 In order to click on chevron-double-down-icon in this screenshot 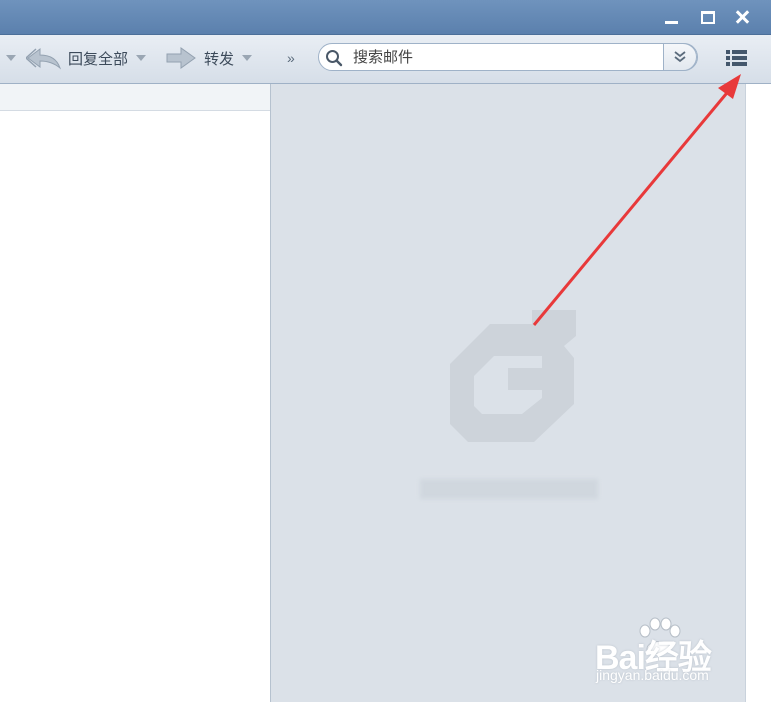, I will do `click(680, 57)`.